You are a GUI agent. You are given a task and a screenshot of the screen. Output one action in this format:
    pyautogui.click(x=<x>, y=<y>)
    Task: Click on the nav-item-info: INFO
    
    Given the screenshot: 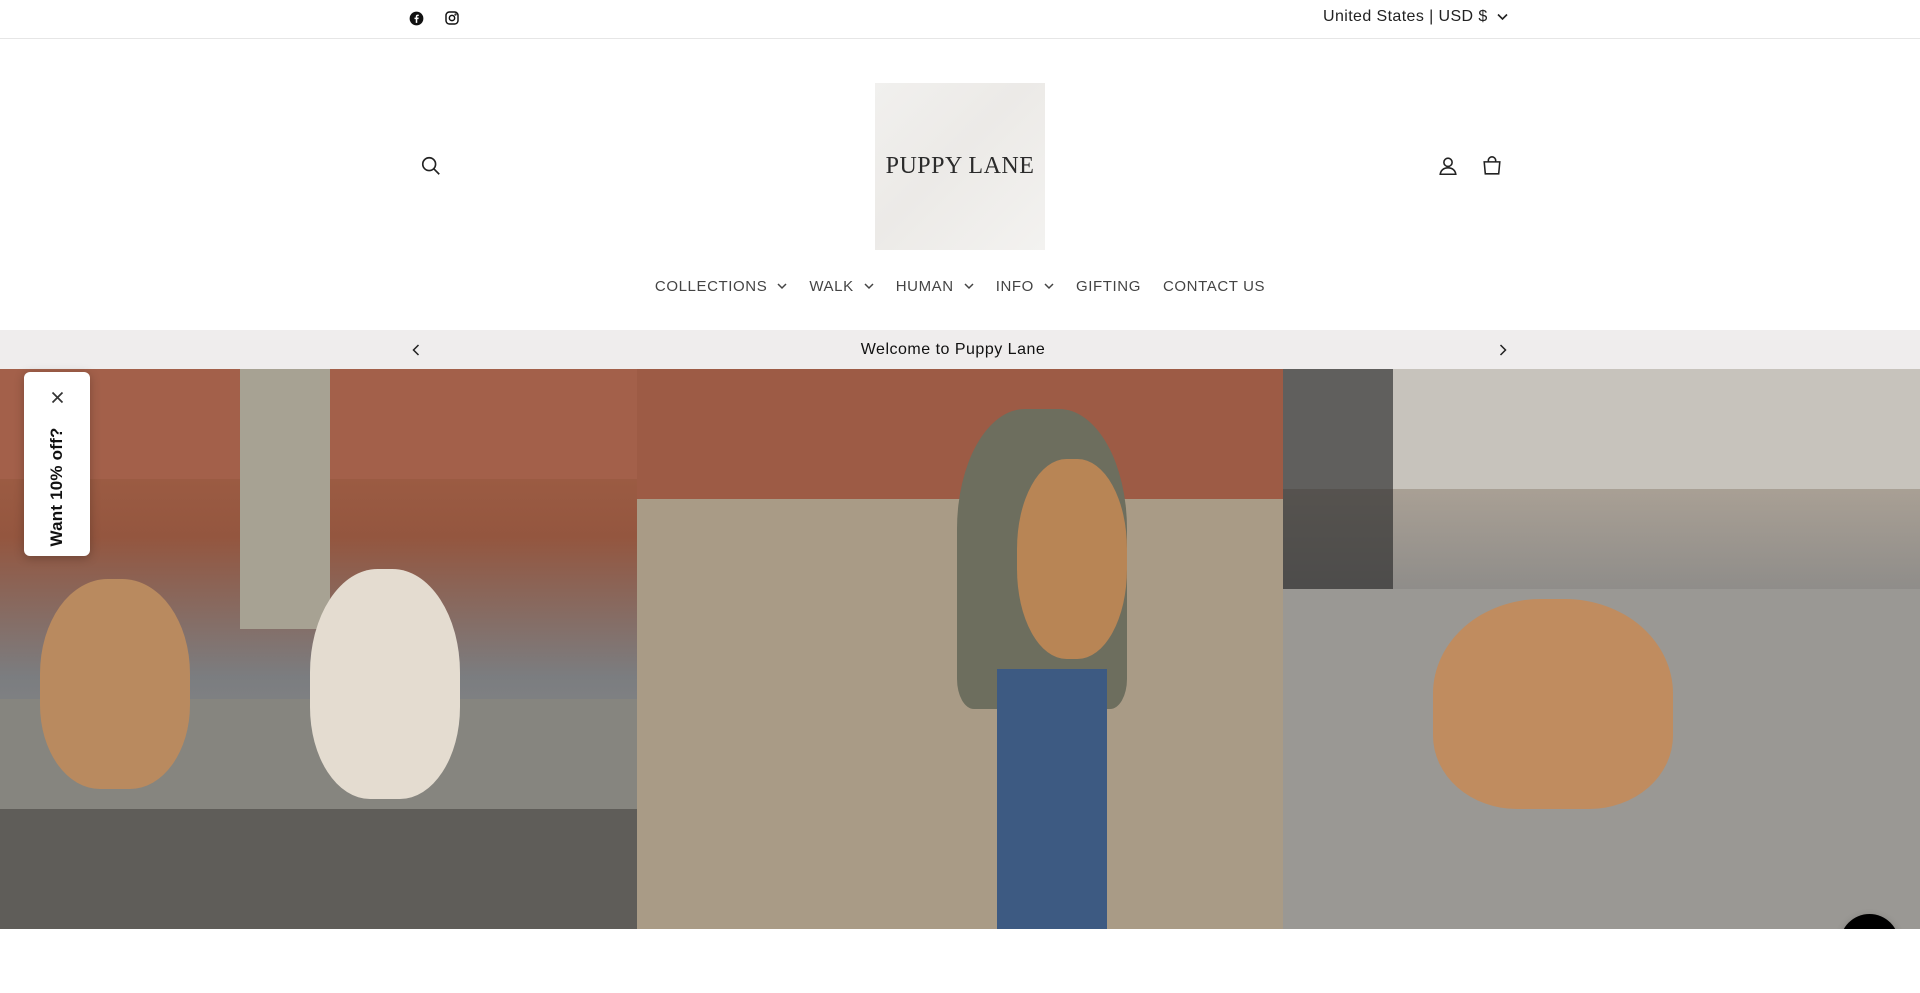 What is the action you would take?
    pyautogui.click(x=1025, y=286)
    